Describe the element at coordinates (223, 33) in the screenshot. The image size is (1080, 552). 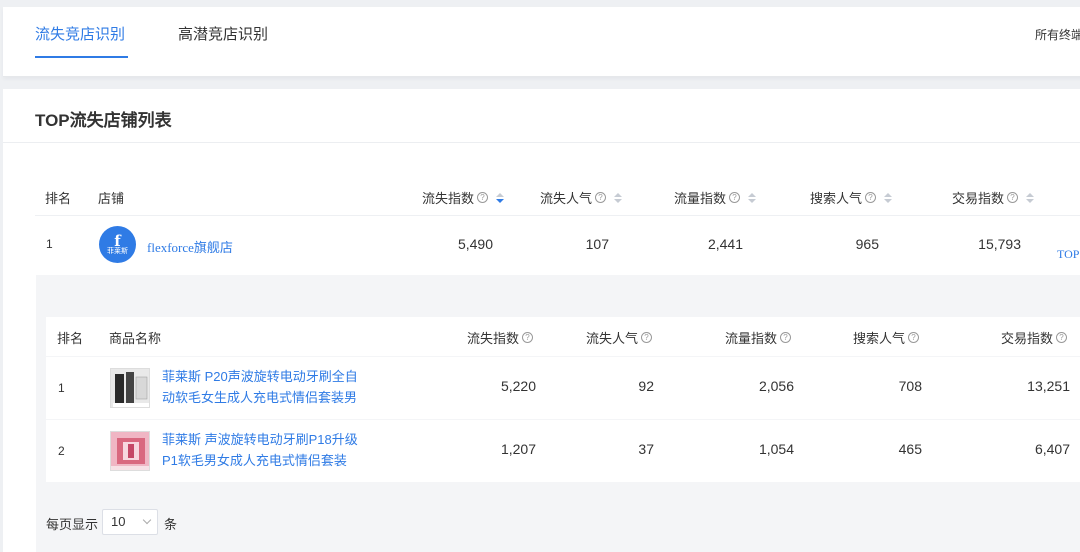
I see `tab-high-potential-competitor: 高潜竞店识别` at that location.